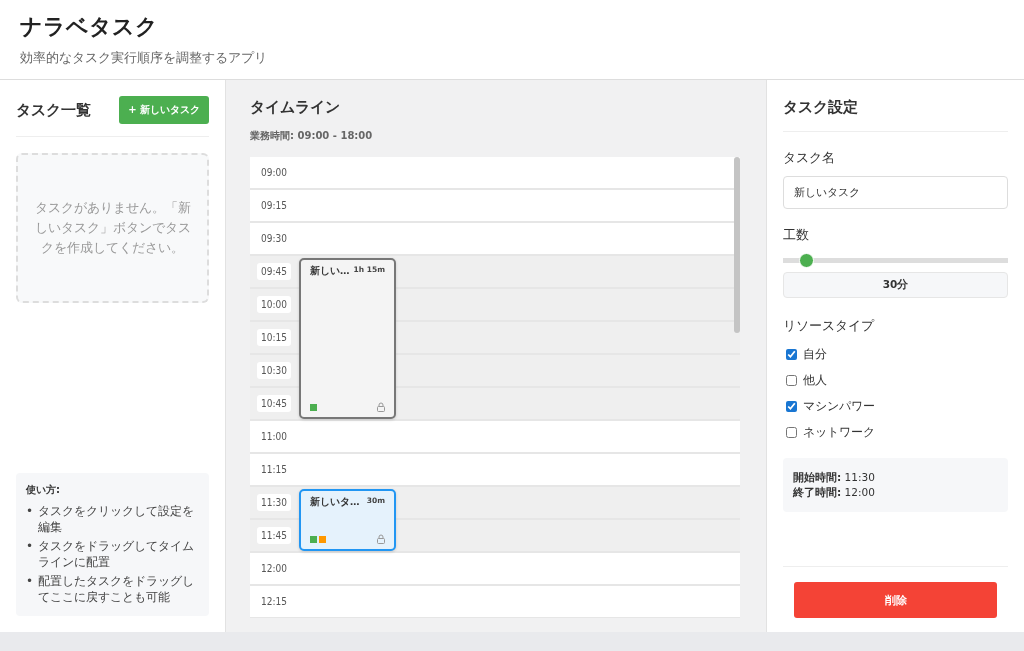  Describe the element at coordinates (274, 239) in the screenshot. I see `time-label: 09:30` at that location.